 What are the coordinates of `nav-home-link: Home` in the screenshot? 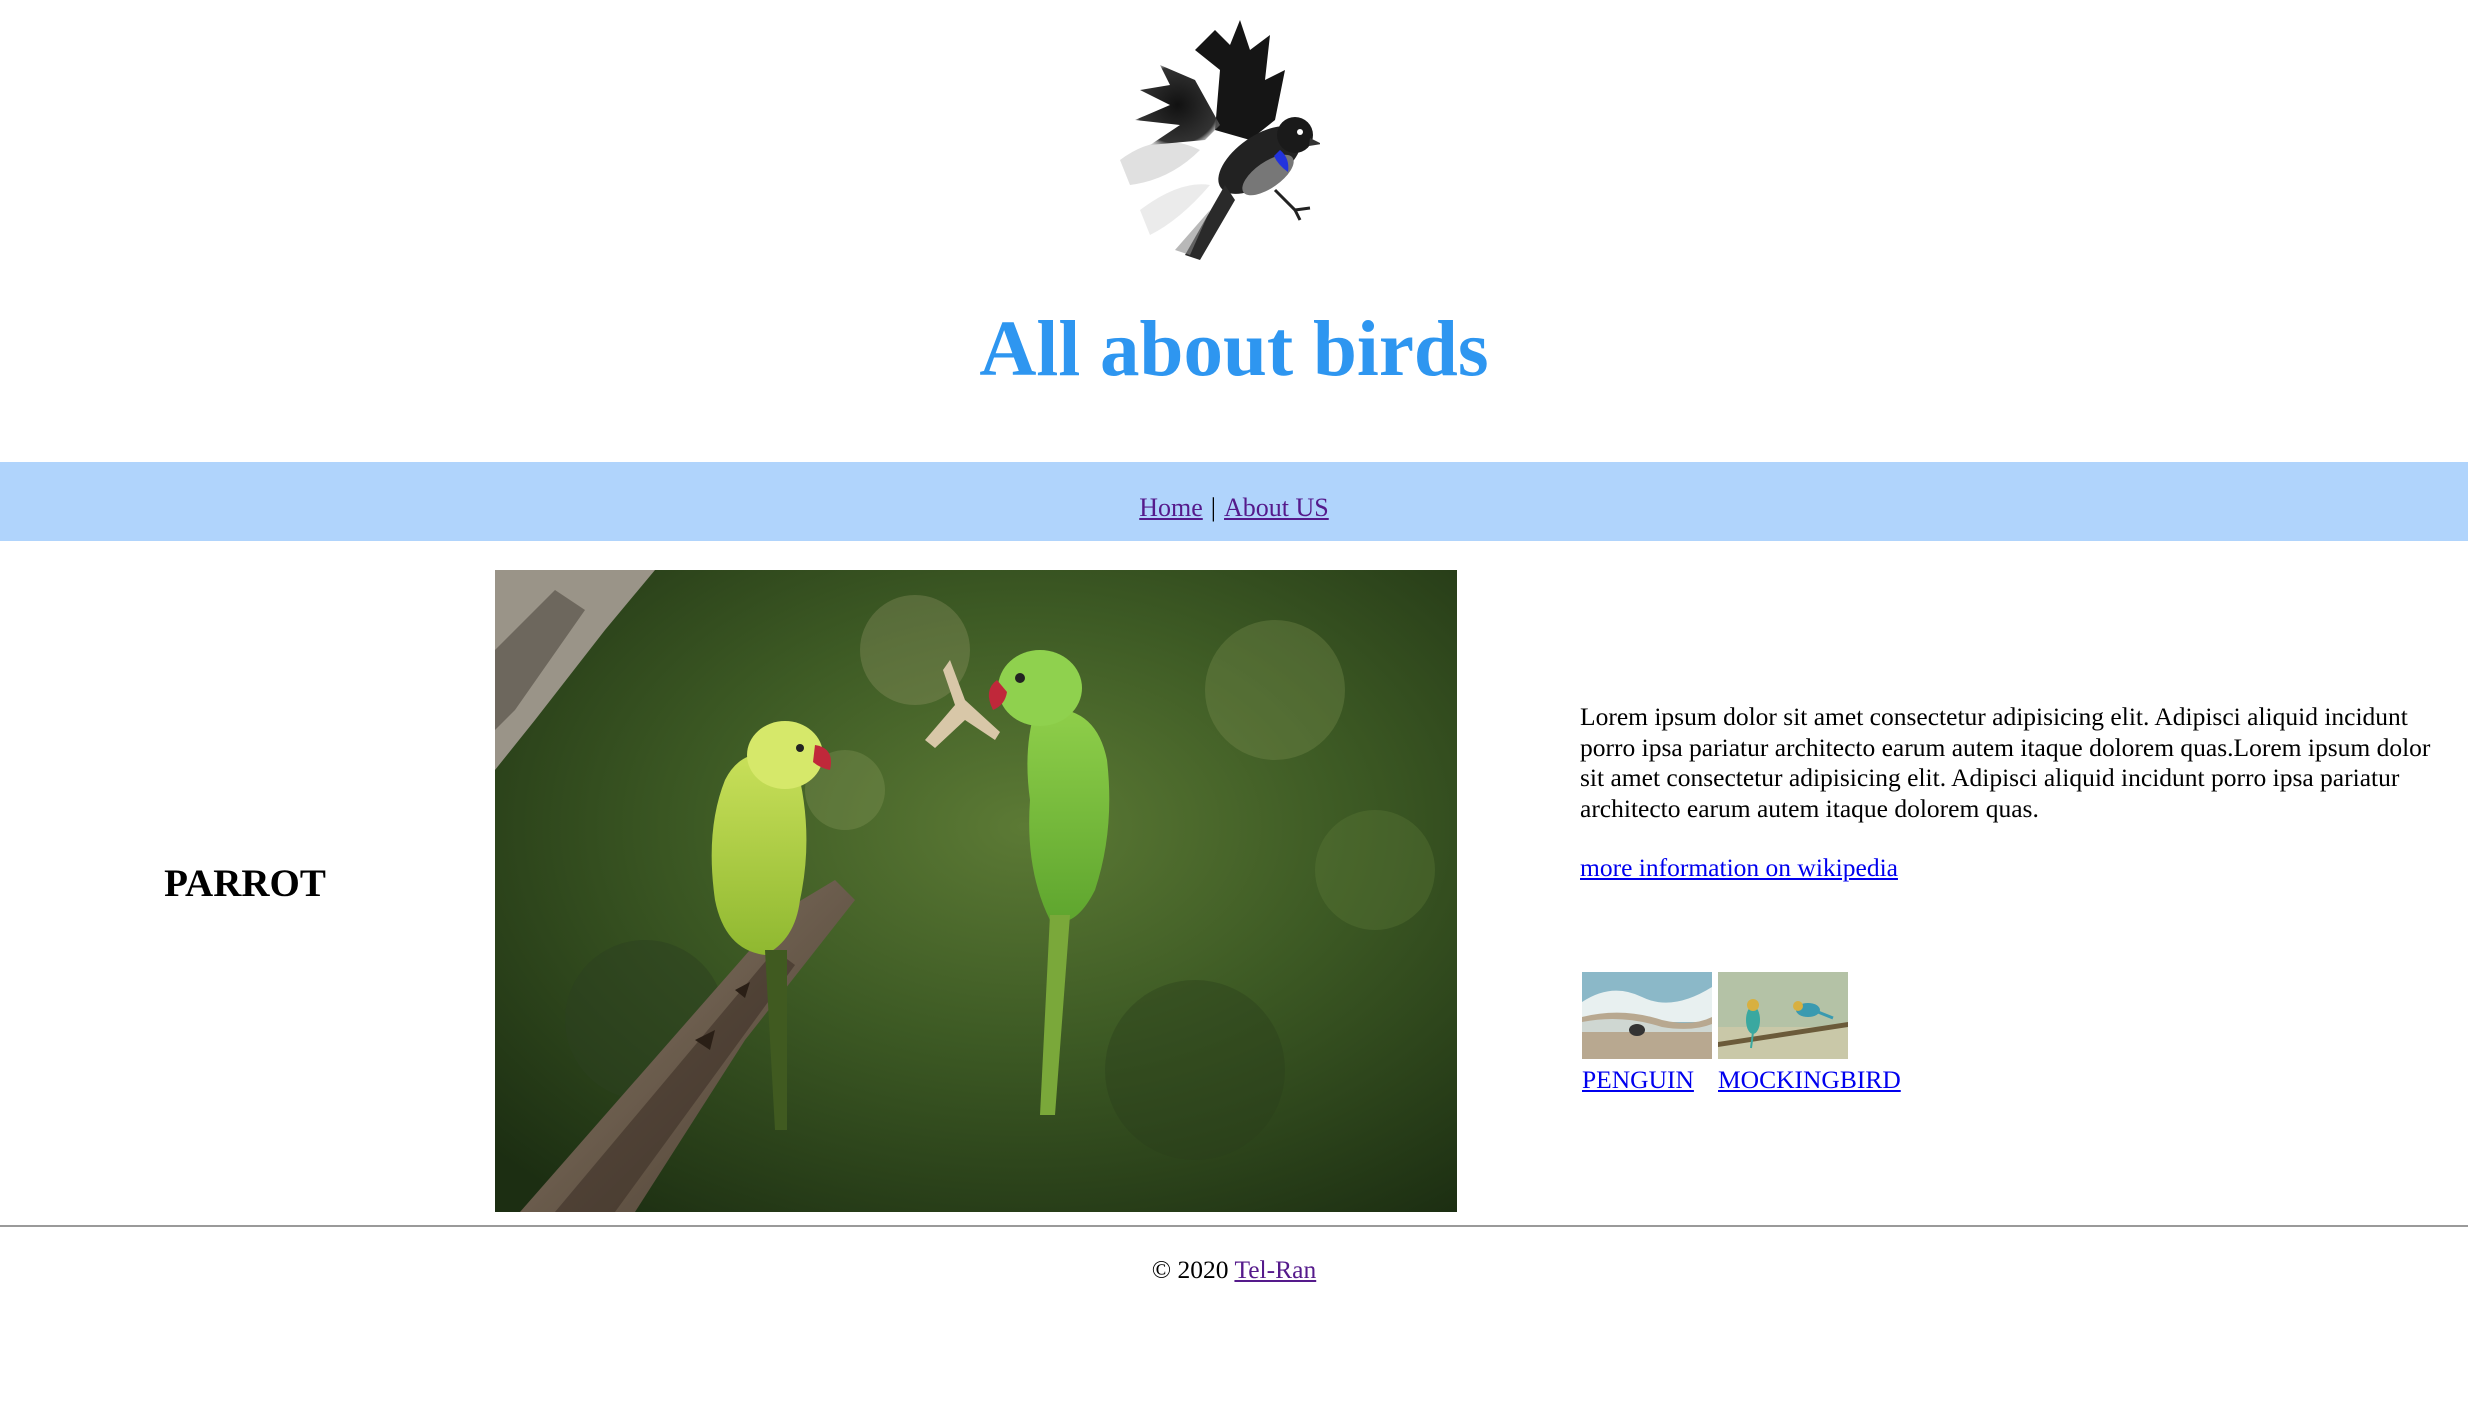 It's located at (1171, 508).